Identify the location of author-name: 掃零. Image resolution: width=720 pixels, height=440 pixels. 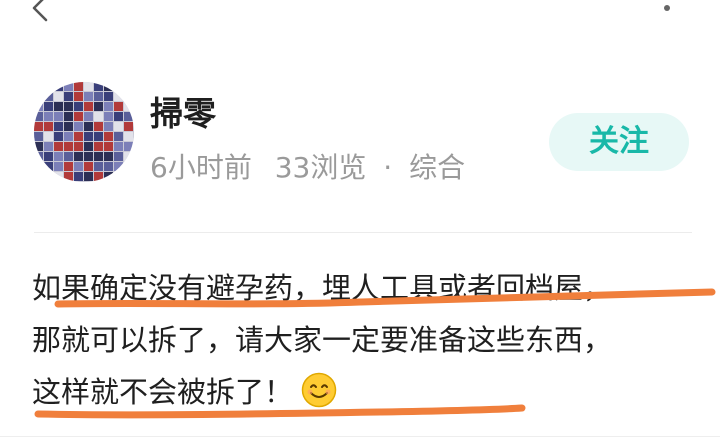
(183, 114).